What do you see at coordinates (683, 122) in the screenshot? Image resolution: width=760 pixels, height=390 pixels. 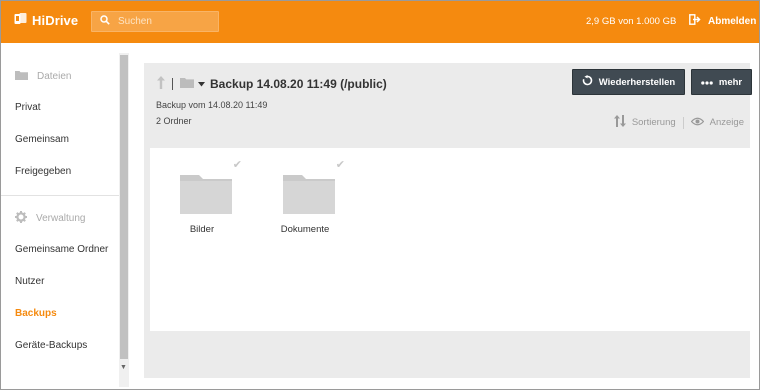 I see `view-controls-separator` at bounding box center [683, 122].